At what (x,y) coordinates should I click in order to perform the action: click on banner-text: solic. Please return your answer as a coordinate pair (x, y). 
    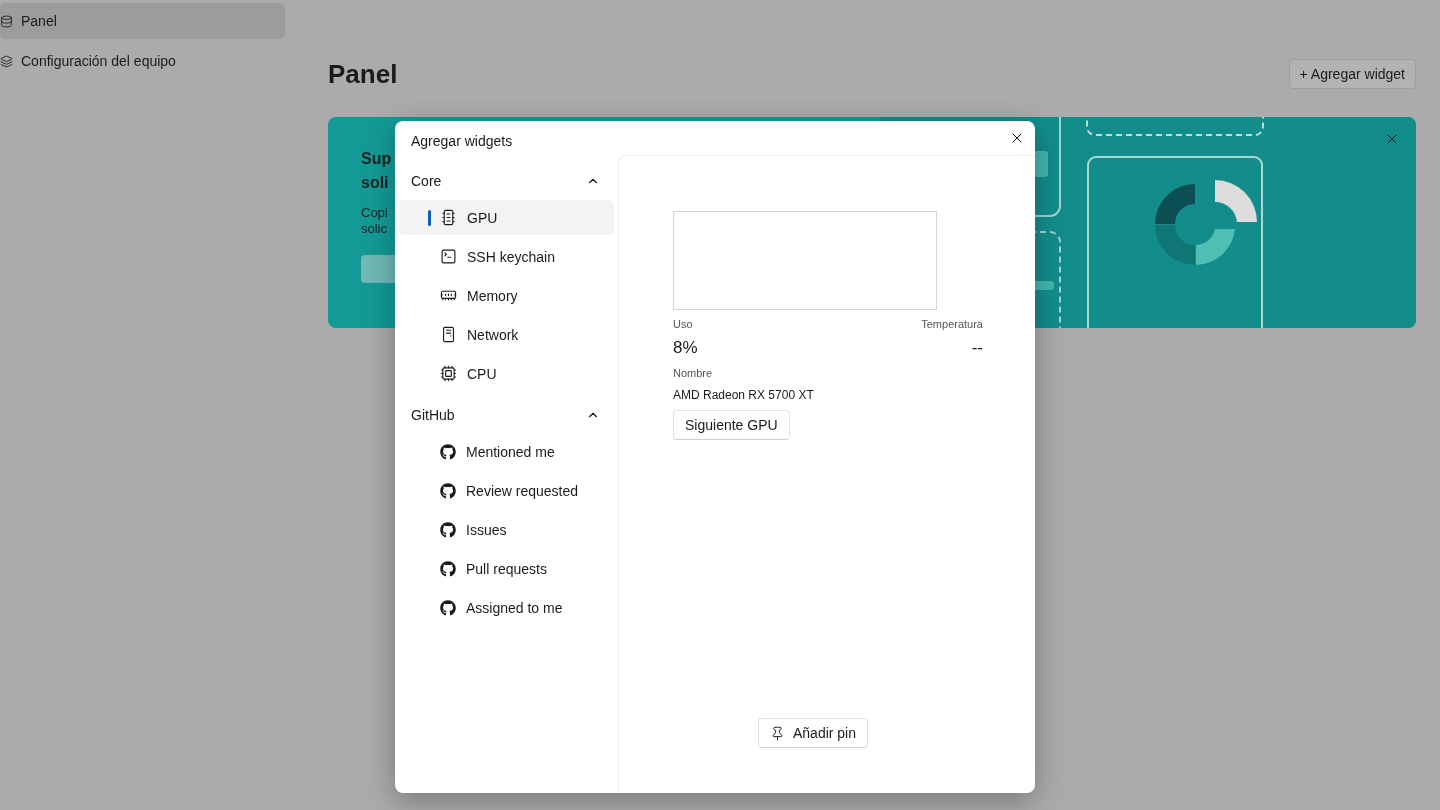
    Looking at the image, I should click on (374, 229).